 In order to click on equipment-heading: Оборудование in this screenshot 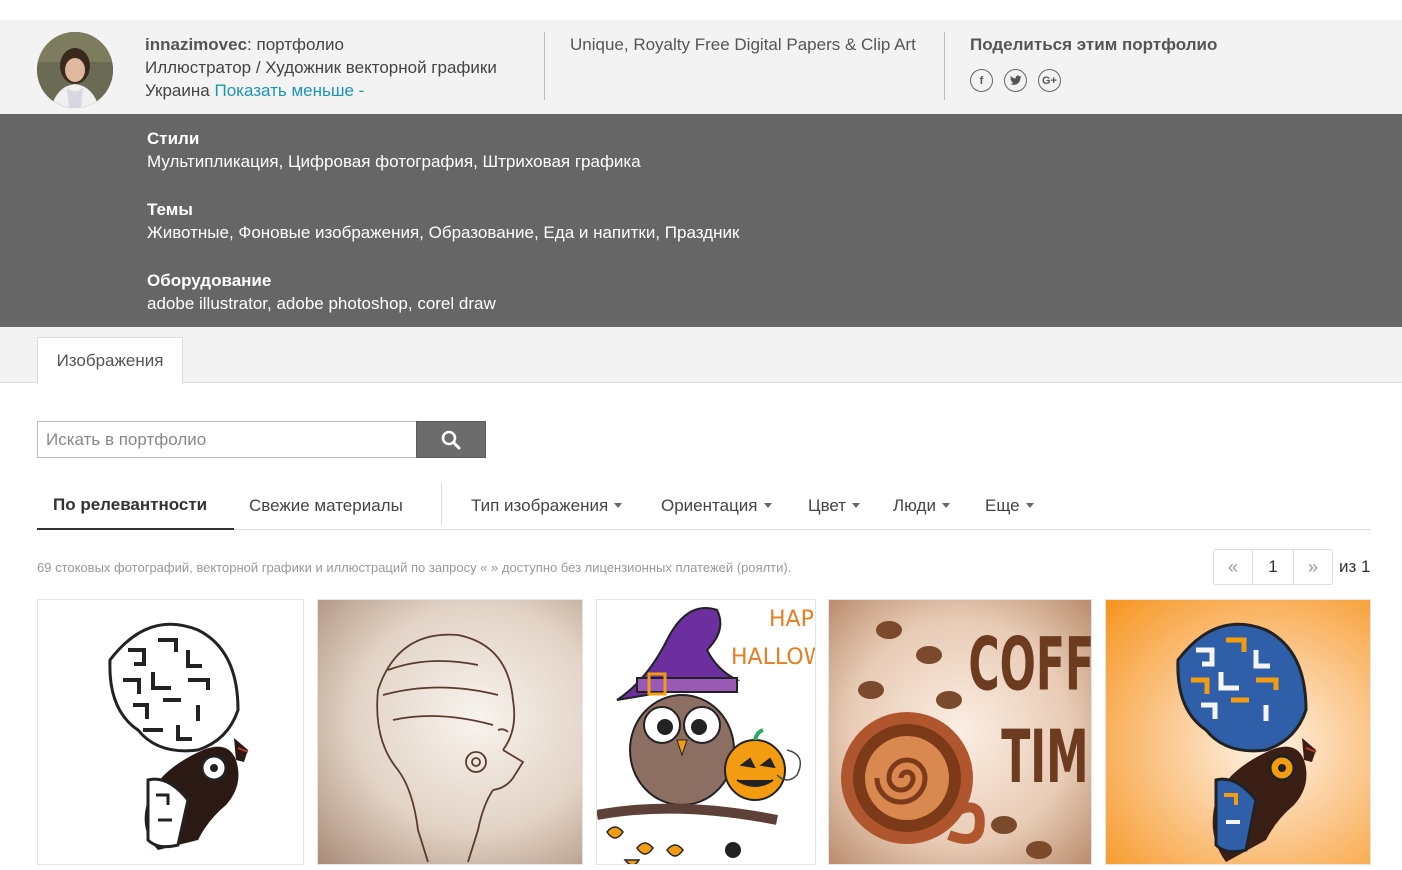, I will do `click(209, 280)`.